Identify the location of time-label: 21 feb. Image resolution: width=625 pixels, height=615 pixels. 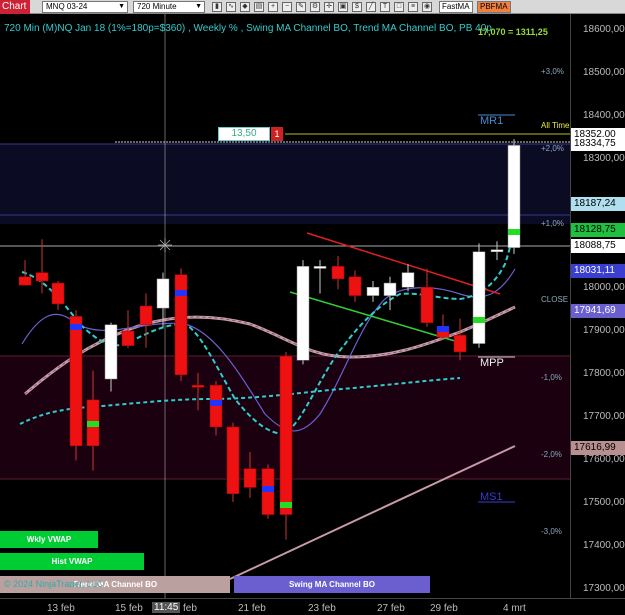
(252, 608).